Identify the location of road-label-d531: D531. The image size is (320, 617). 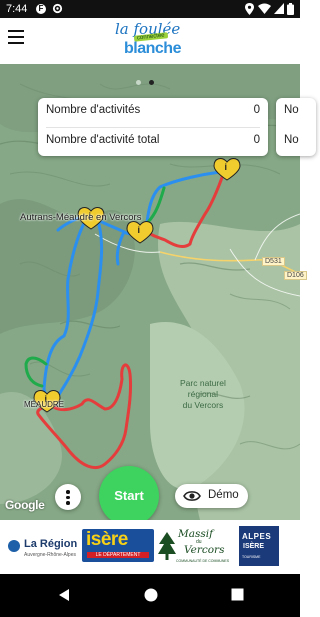
(273, 261).